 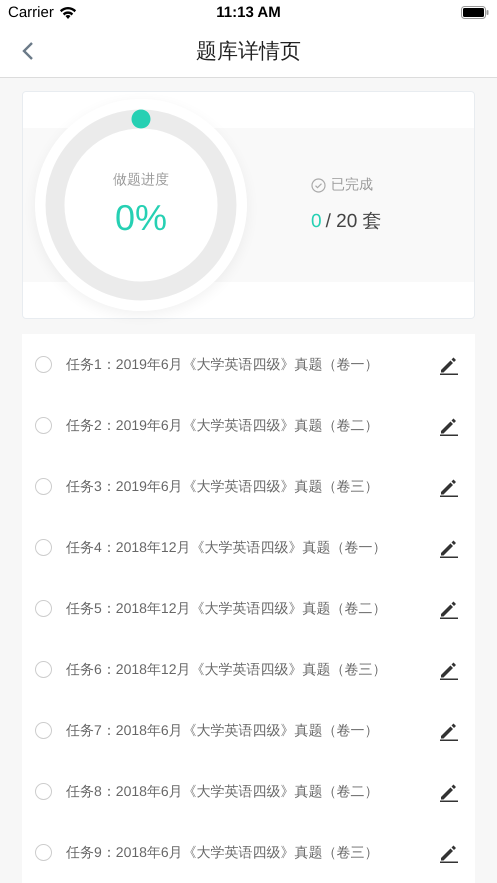 I want to click on task-title: 任务4：2018年12月《大学英语四级》真题（卷一）, so click(x=252, y=547).